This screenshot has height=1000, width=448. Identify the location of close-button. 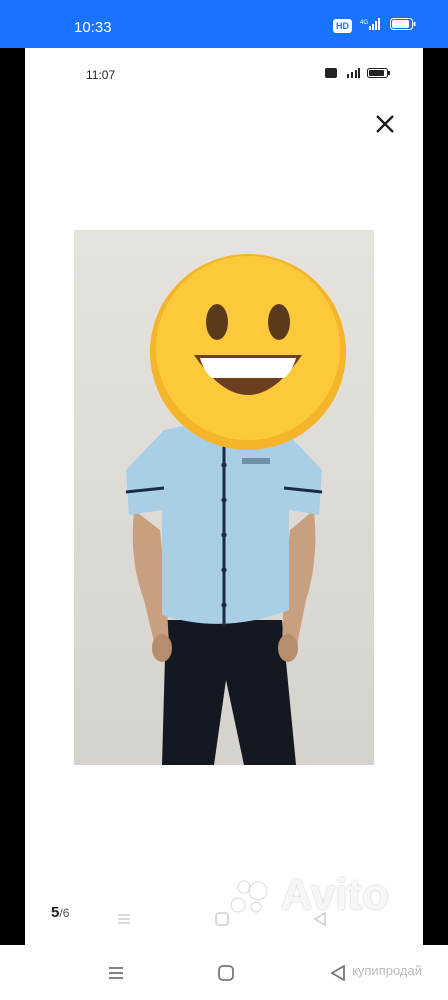
(385, 124).